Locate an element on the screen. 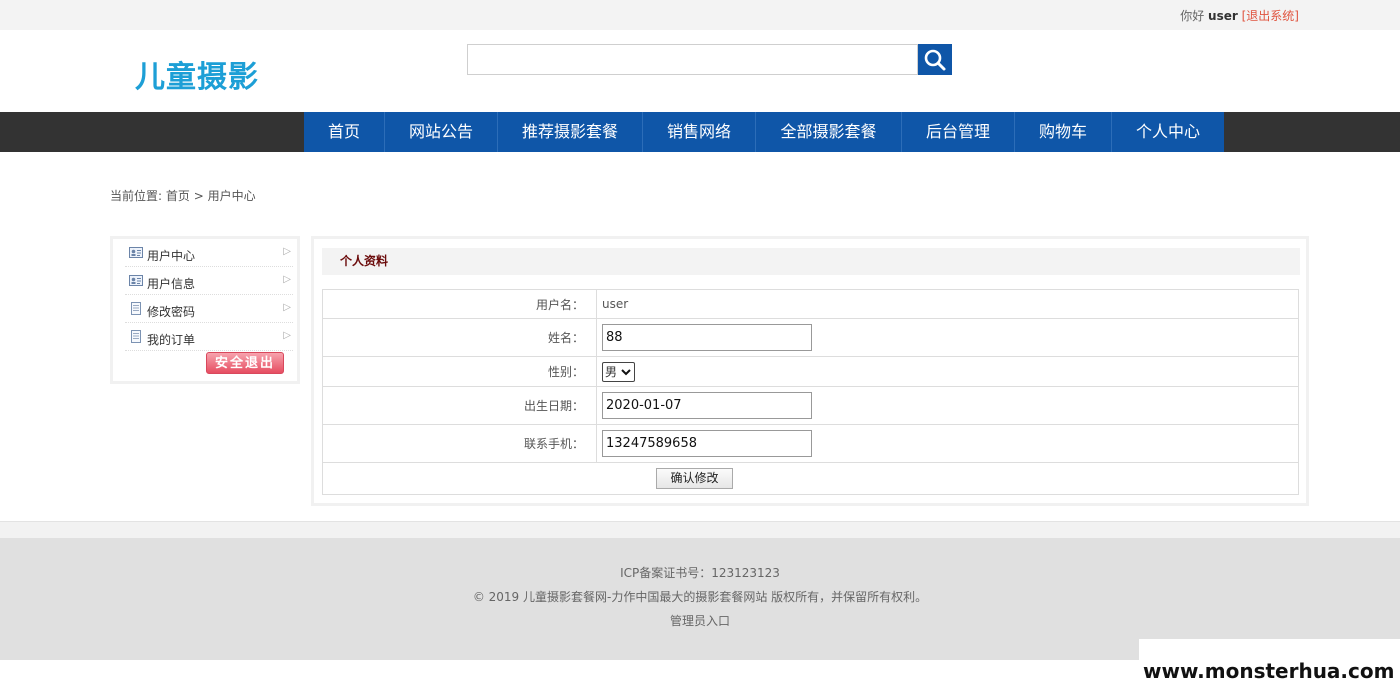  sidebar-item-my-orders: 我的订单 ▷ is located at coordinates (209, 338).